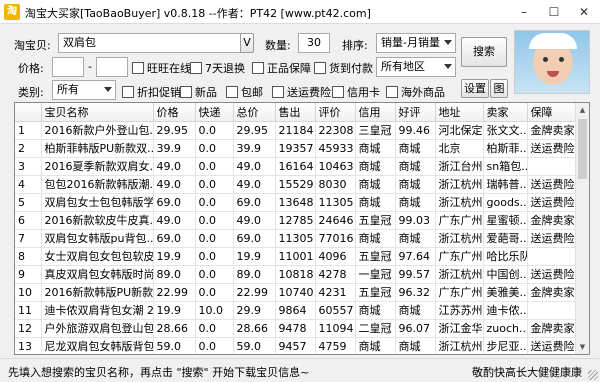  Describe the element at coordinates (84, 90) in the screenshot. I see `category-select: 所有` at that location.